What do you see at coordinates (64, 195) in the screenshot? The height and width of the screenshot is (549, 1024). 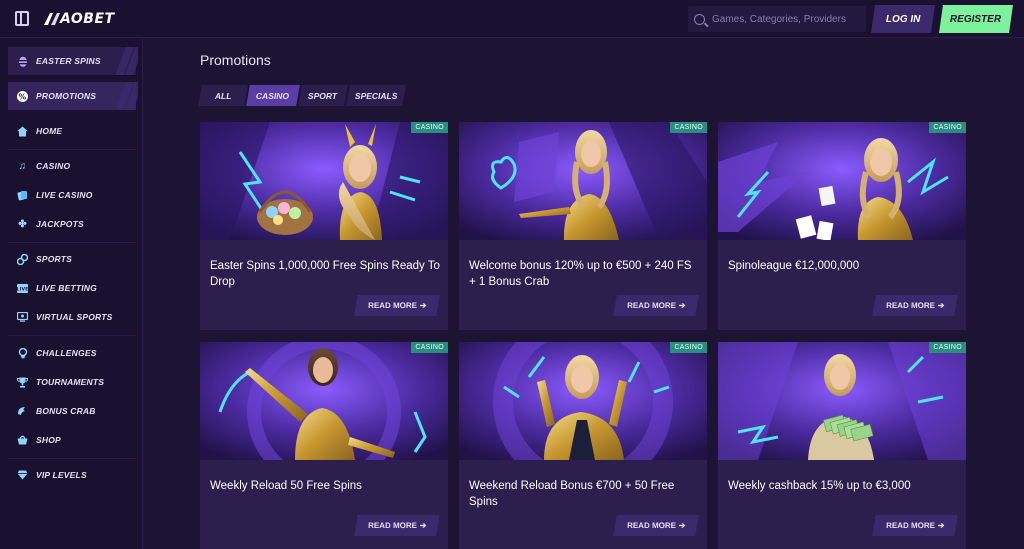 I see `sidebar-item-label: LIVE CASINO` at bounding box center [64, 195].